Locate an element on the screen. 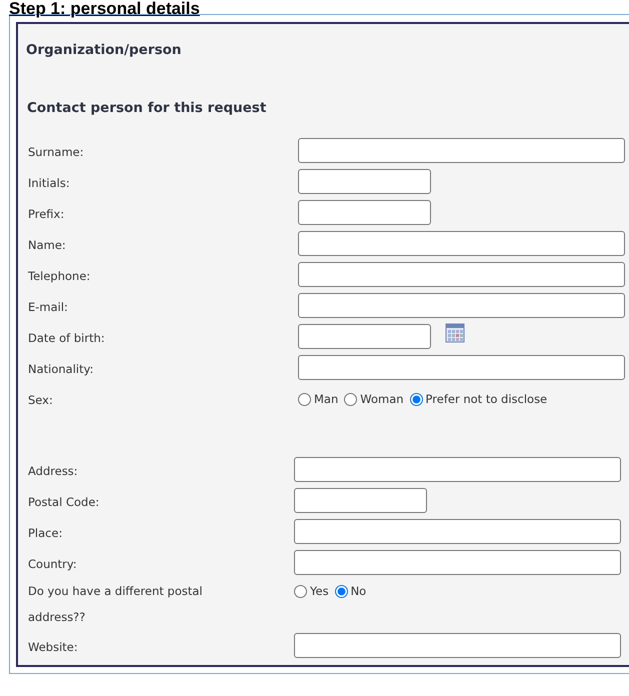 The height and width of the screenshot is (696, 629). option-label: Man is located at coordinates (326, 399).